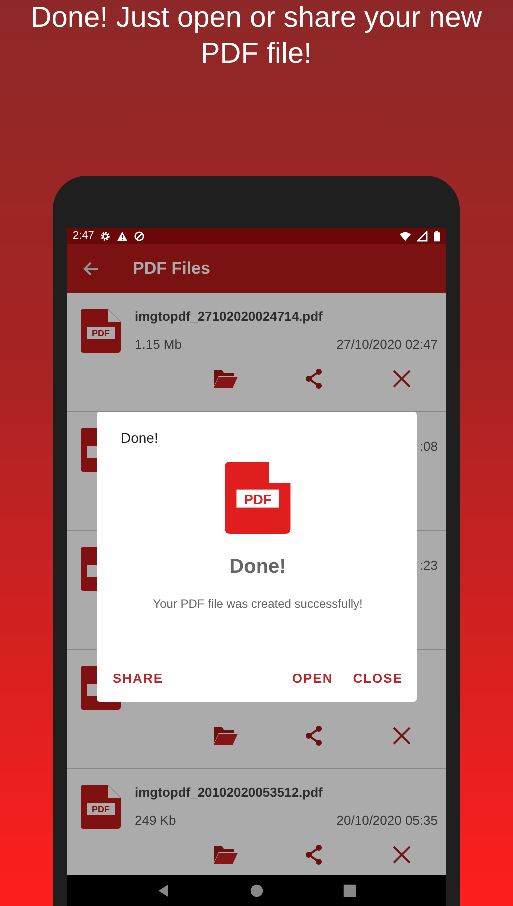  Describe the element at coordinates (387, 820) in the screenshot. I see `file-date: 20/10/2020 05:35` at that location.